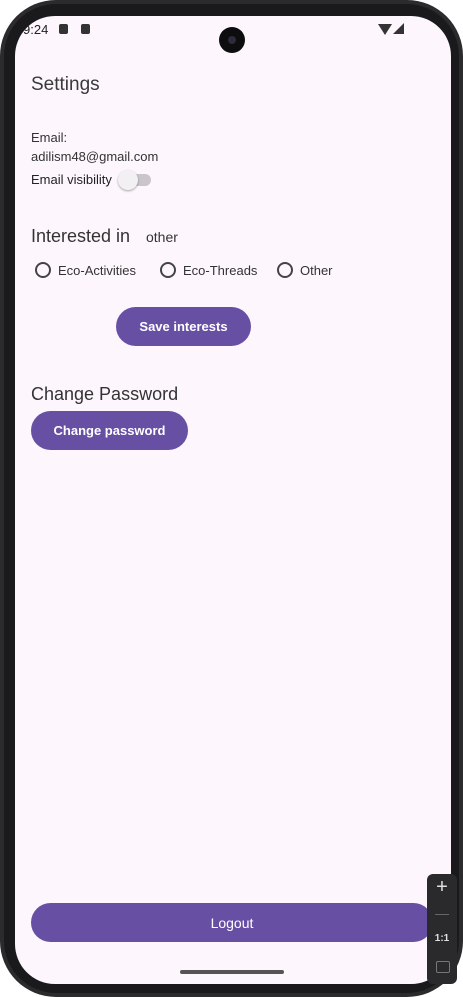  Describe the element at coordinates (232, 40) in the screenshot. I see `front-camera` at that location.